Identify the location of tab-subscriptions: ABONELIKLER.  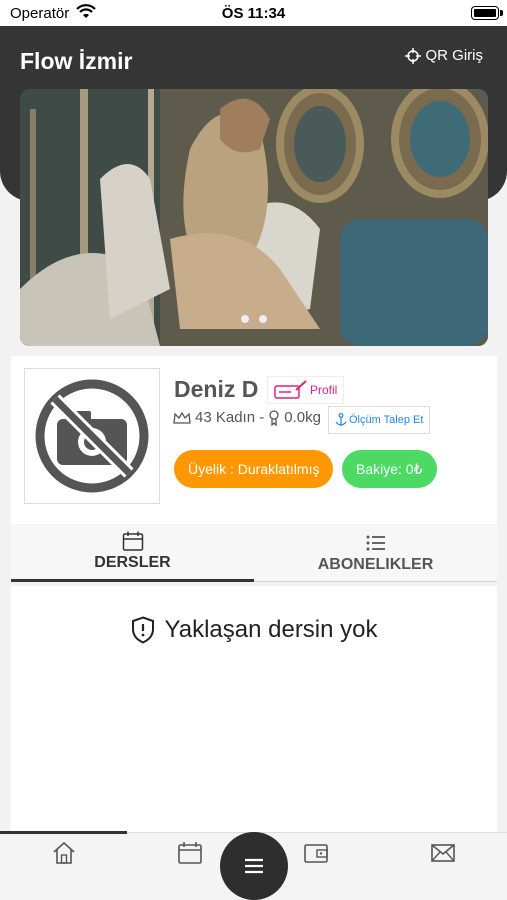
(375, 553).